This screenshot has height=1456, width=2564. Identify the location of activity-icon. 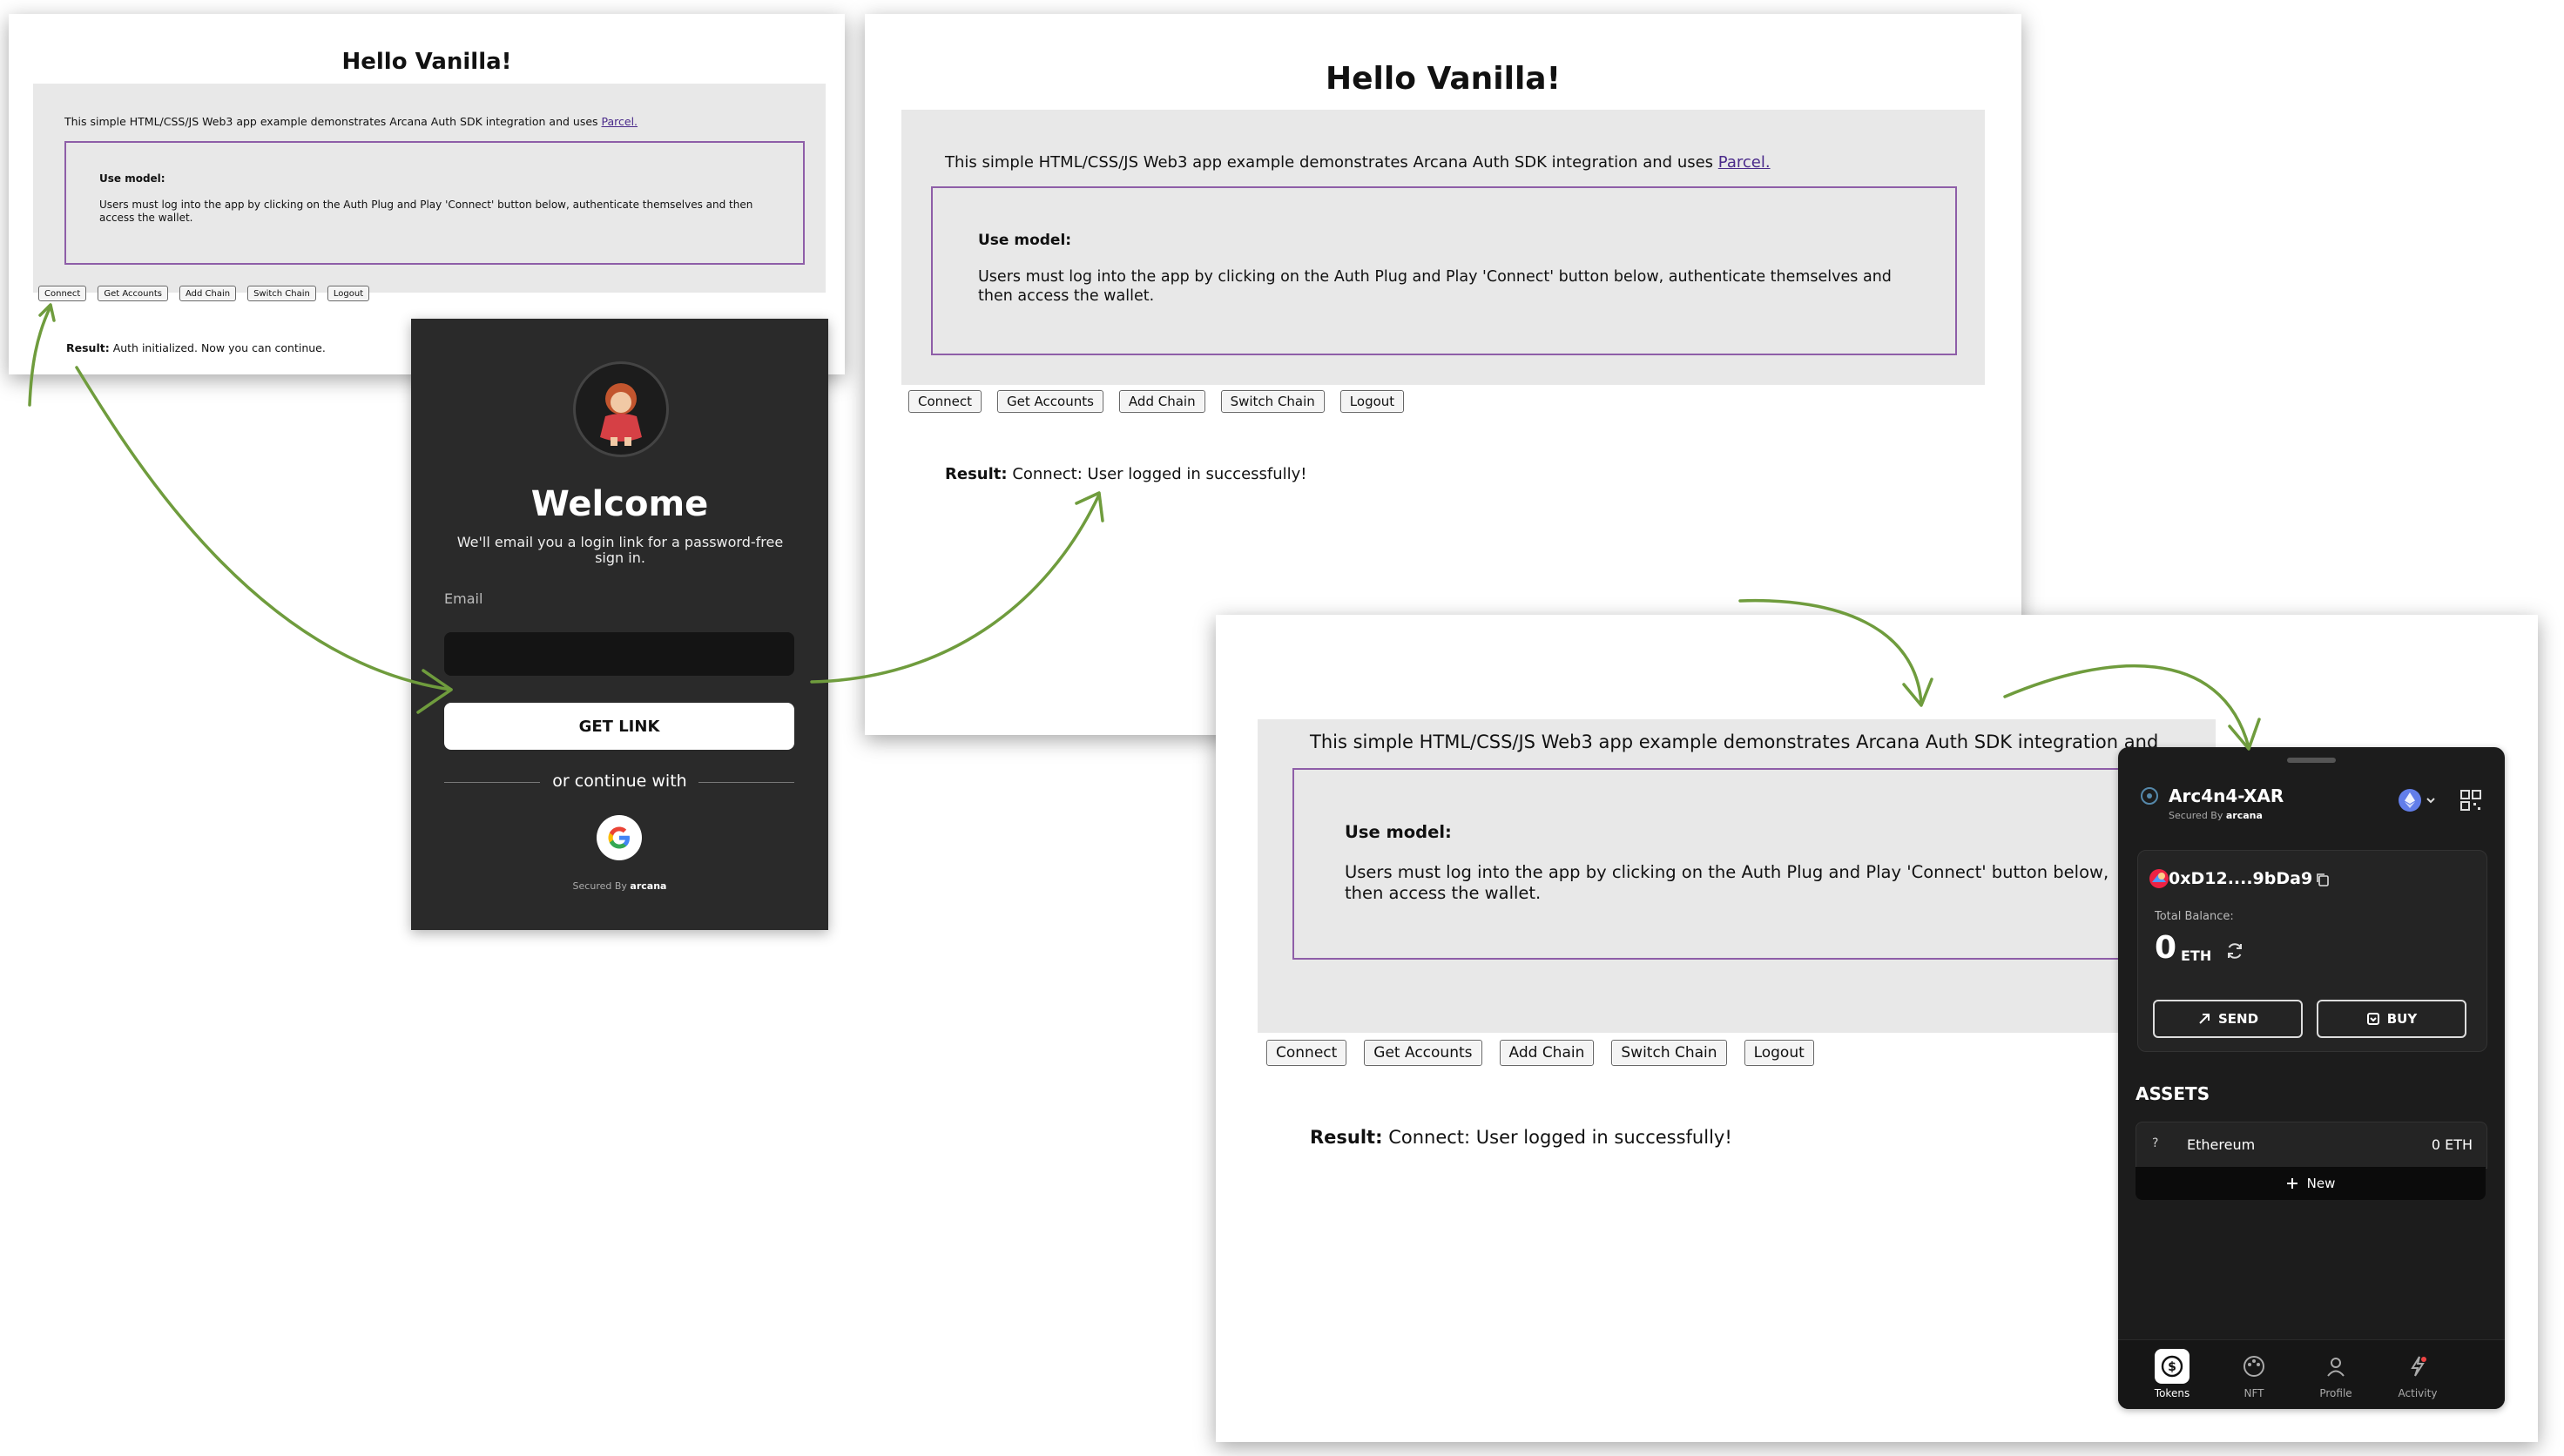
(2417, 1366).